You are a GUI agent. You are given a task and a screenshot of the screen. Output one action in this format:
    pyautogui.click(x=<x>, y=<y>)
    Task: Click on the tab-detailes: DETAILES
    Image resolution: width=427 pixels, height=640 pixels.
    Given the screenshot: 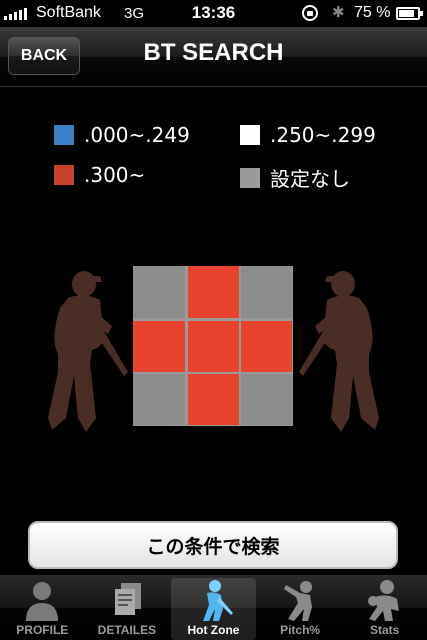 What is the action you would take?
    pyautogui.click(x=127, y=607)
    